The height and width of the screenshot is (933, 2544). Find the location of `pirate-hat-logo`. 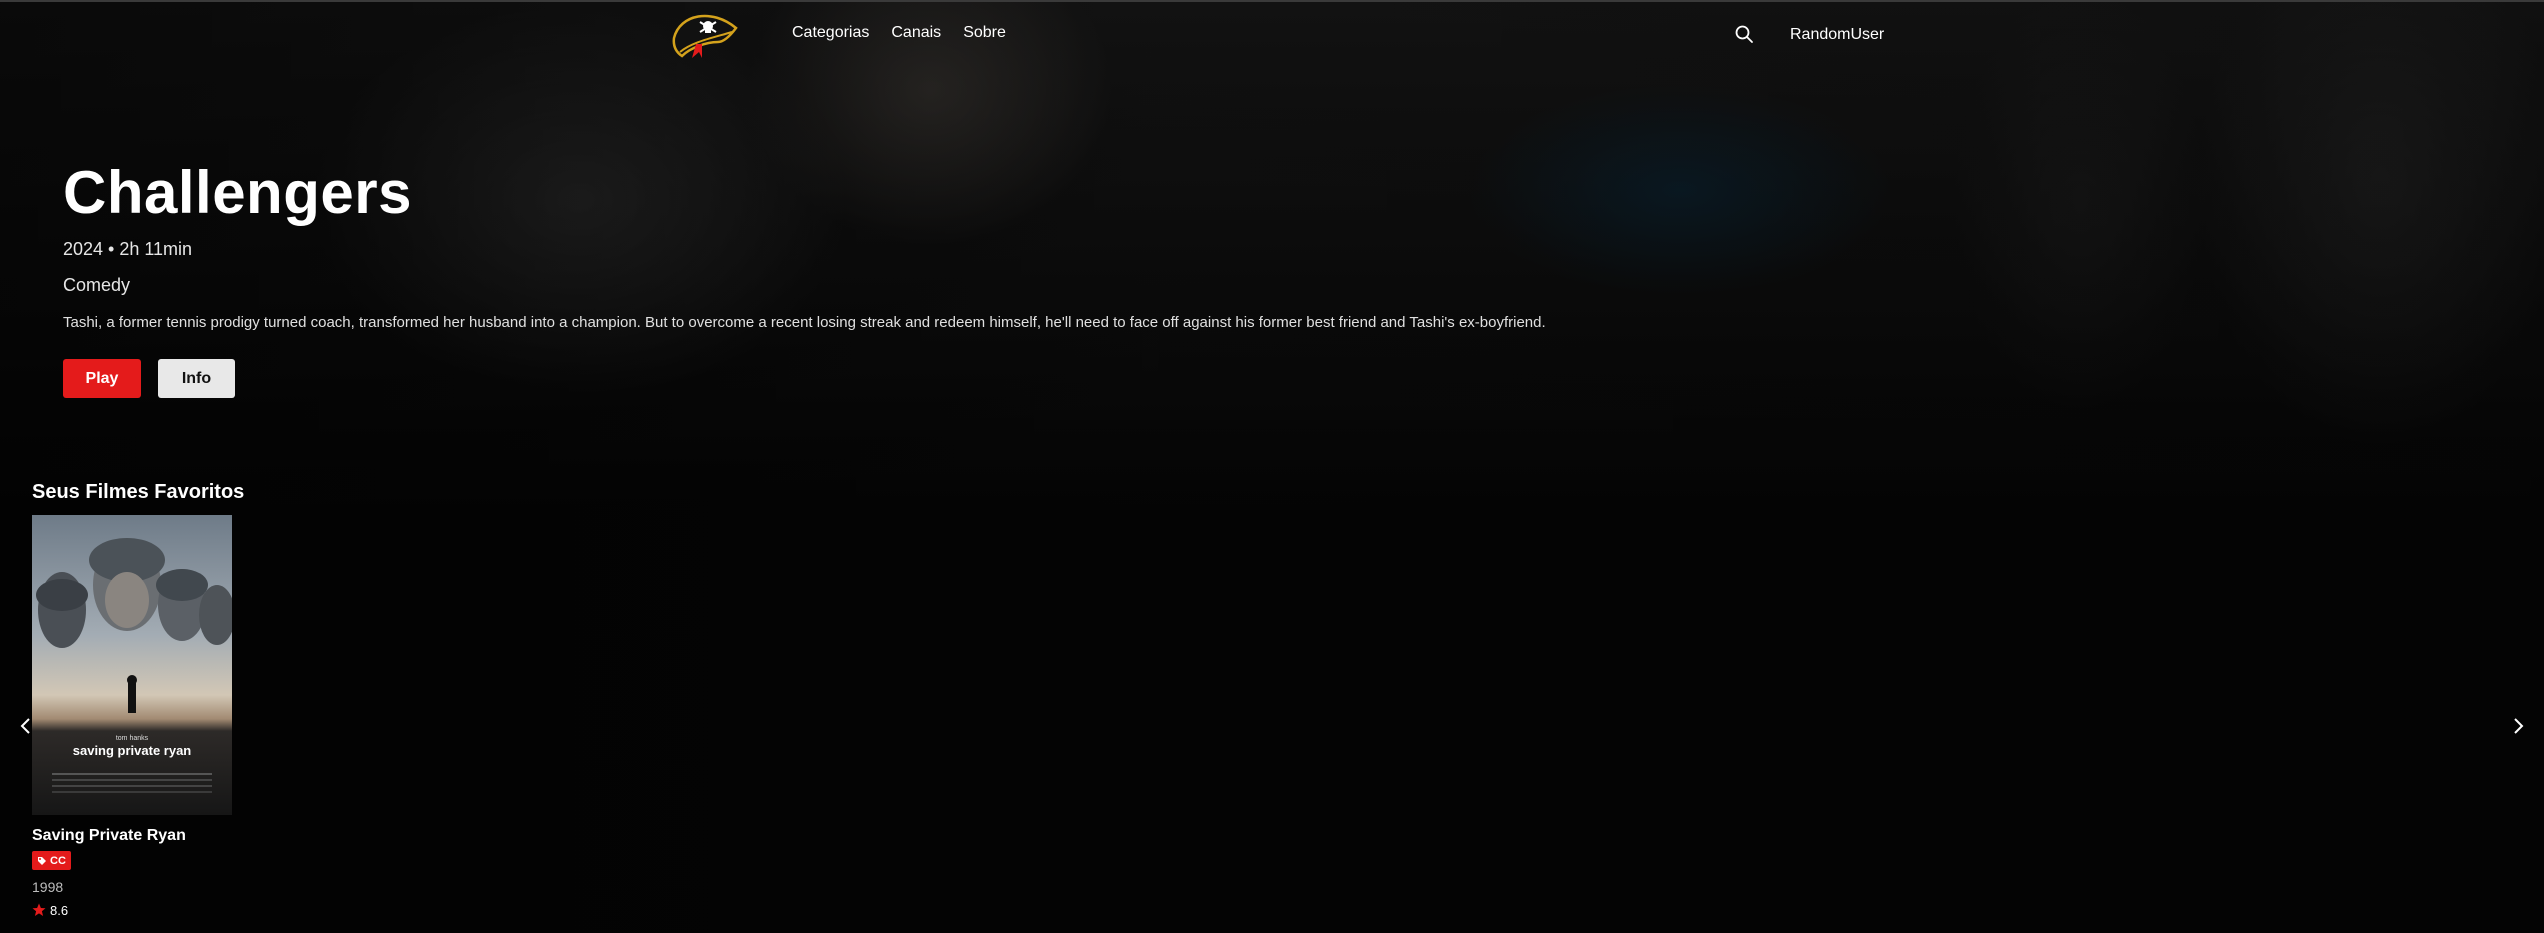

pirate-hat-logo is located at coordinates (706, 34).